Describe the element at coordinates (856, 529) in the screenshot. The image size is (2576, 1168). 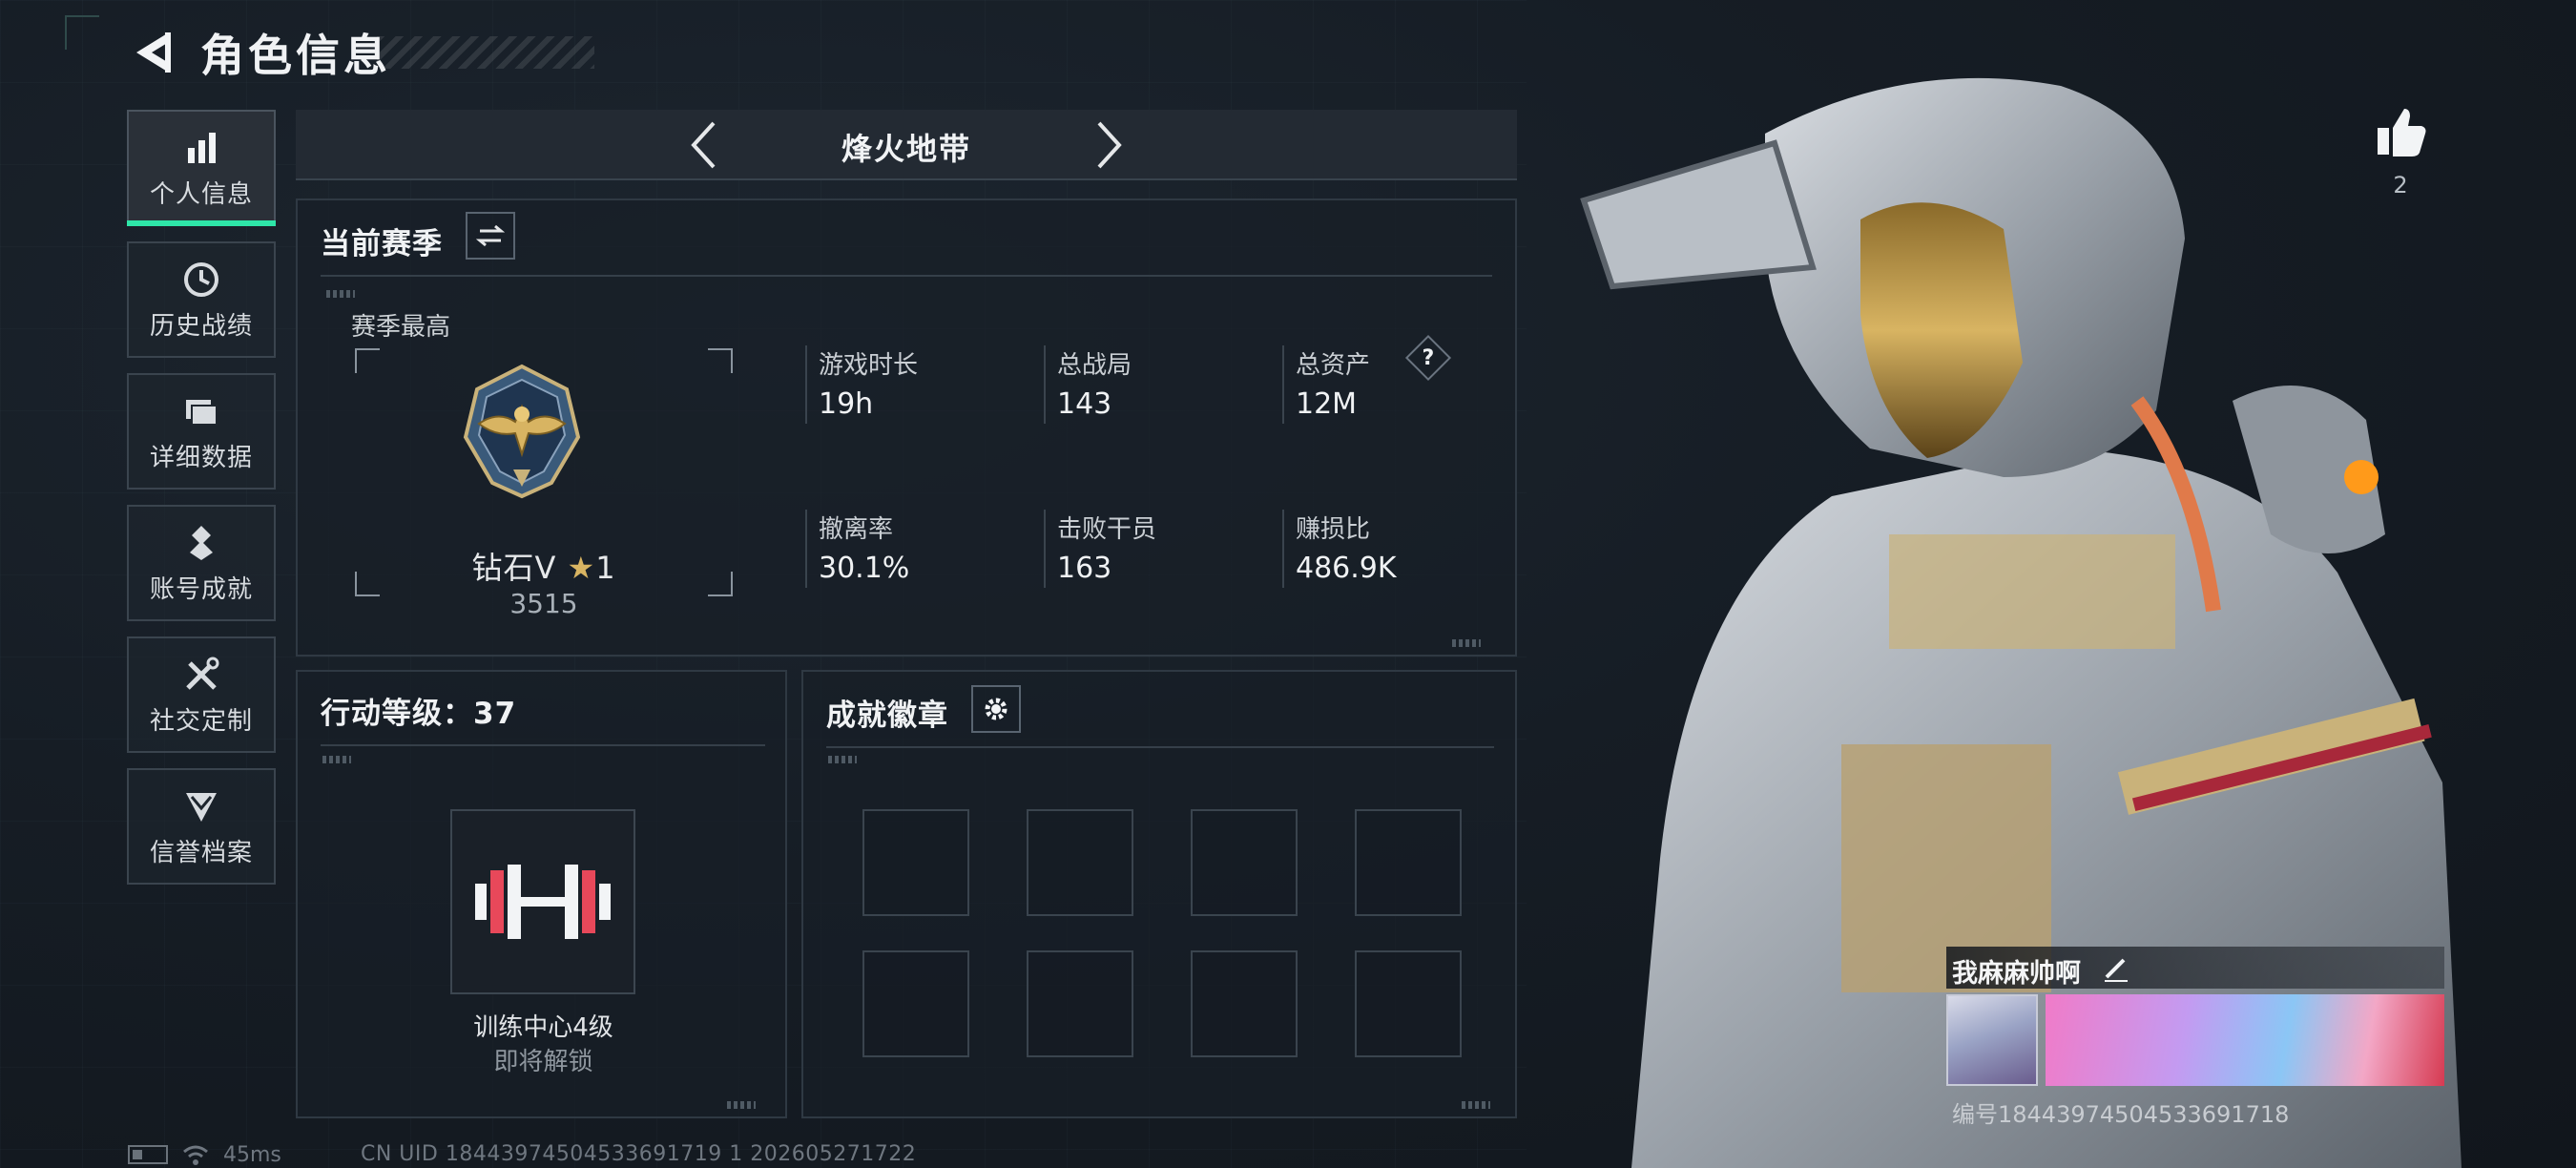
I see `stat-label: 撤离率` at that location.